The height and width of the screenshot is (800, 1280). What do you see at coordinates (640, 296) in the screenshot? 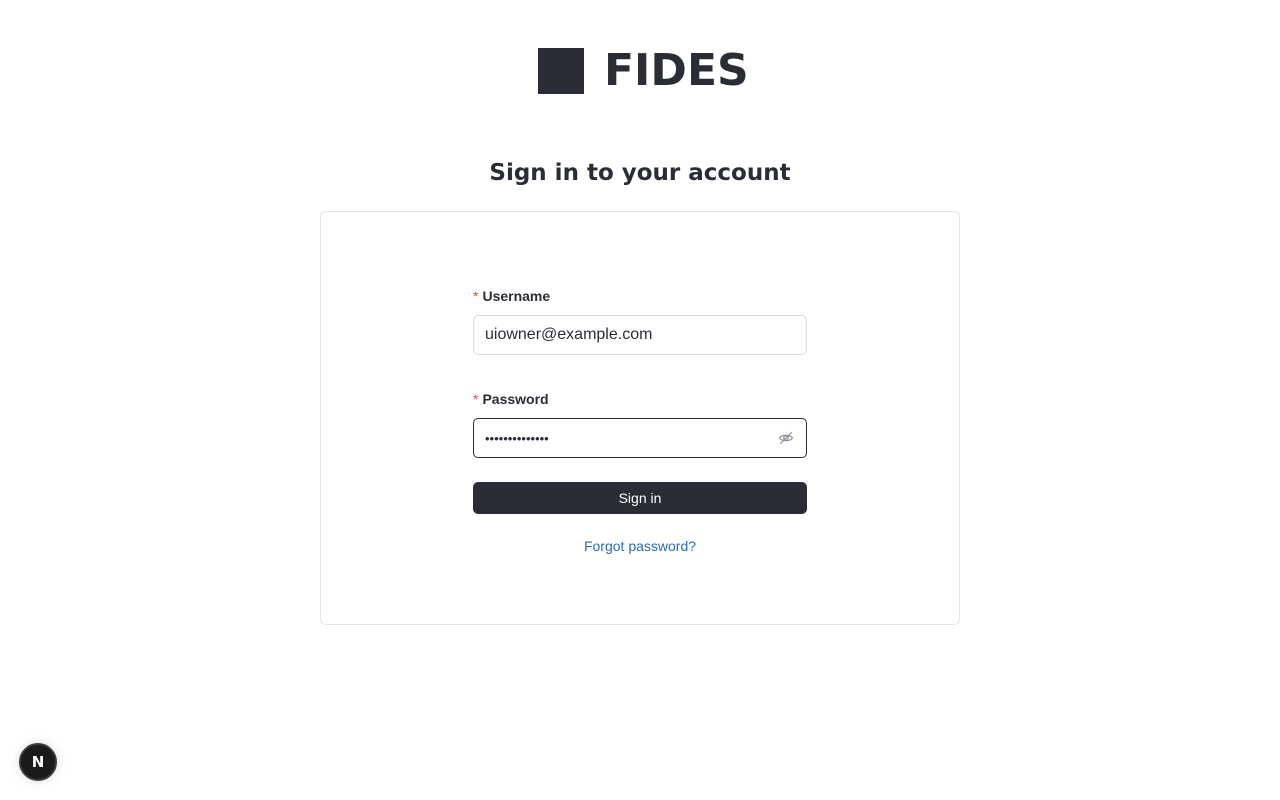
I see `username-label: * Username` at bounding box center [640, 296].